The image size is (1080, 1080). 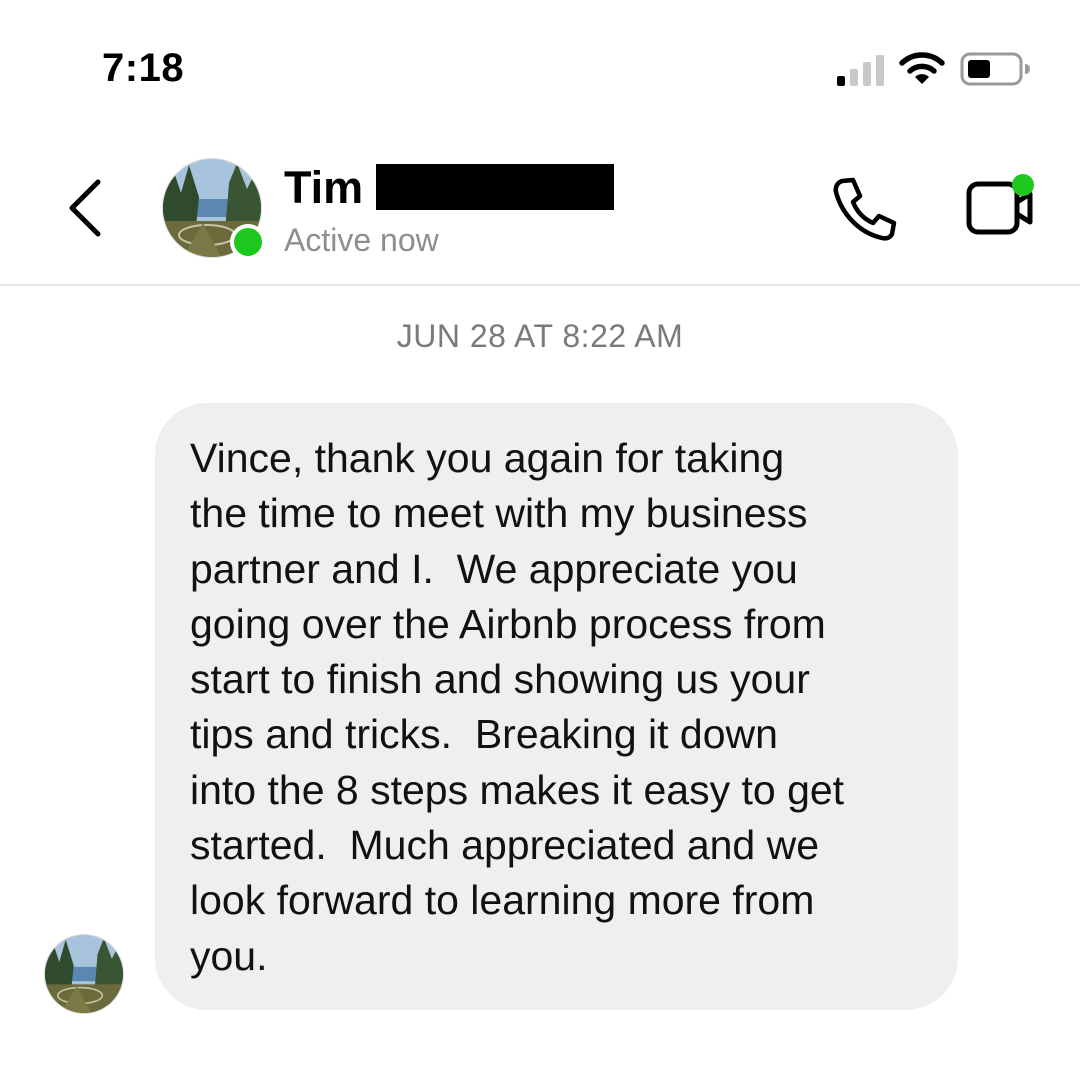 I want to click on contact-name: Tim, so click(x=323, y=188).